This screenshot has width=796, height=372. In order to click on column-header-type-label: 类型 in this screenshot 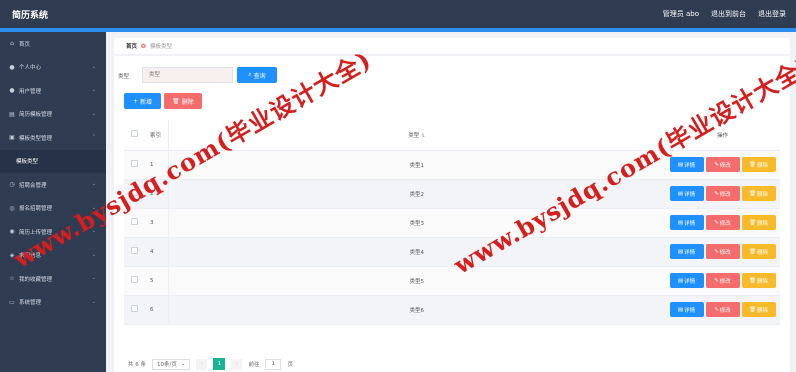, I will do `click(414, 135)`.